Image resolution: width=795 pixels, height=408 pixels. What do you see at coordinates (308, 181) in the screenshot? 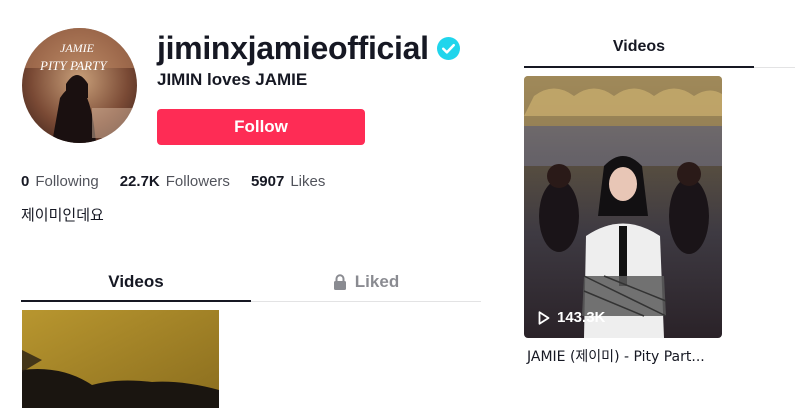
I see `stat-label: Likes` at bounding box center [308, 181].